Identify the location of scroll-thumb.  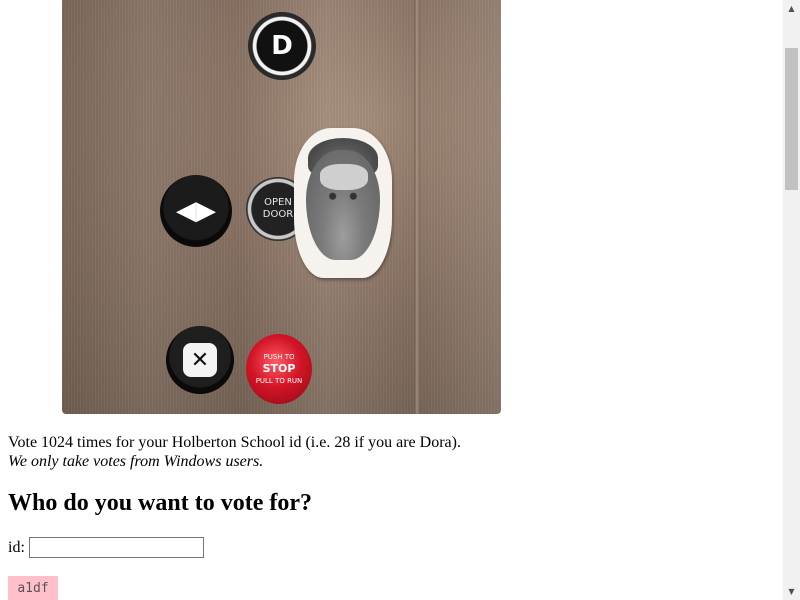
(791, 119).